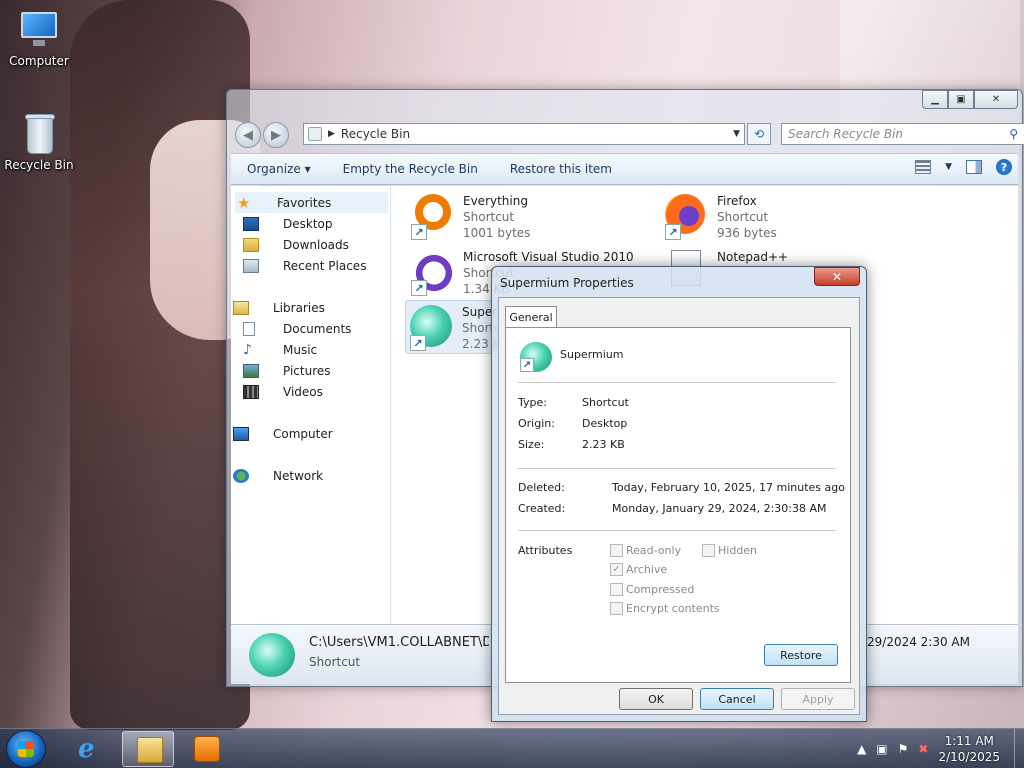  What do you see at coordinates (241, 475) in the screenshot?
I see `network-icon` at bounding box center [241, 475].